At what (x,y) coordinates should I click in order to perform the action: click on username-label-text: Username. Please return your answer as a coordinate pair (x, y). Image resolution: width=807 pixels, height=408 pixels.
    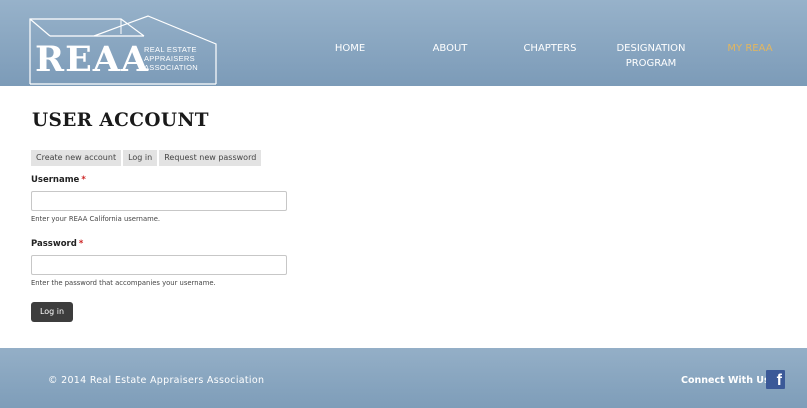
    Looking at the image, I should click on (55, 180).